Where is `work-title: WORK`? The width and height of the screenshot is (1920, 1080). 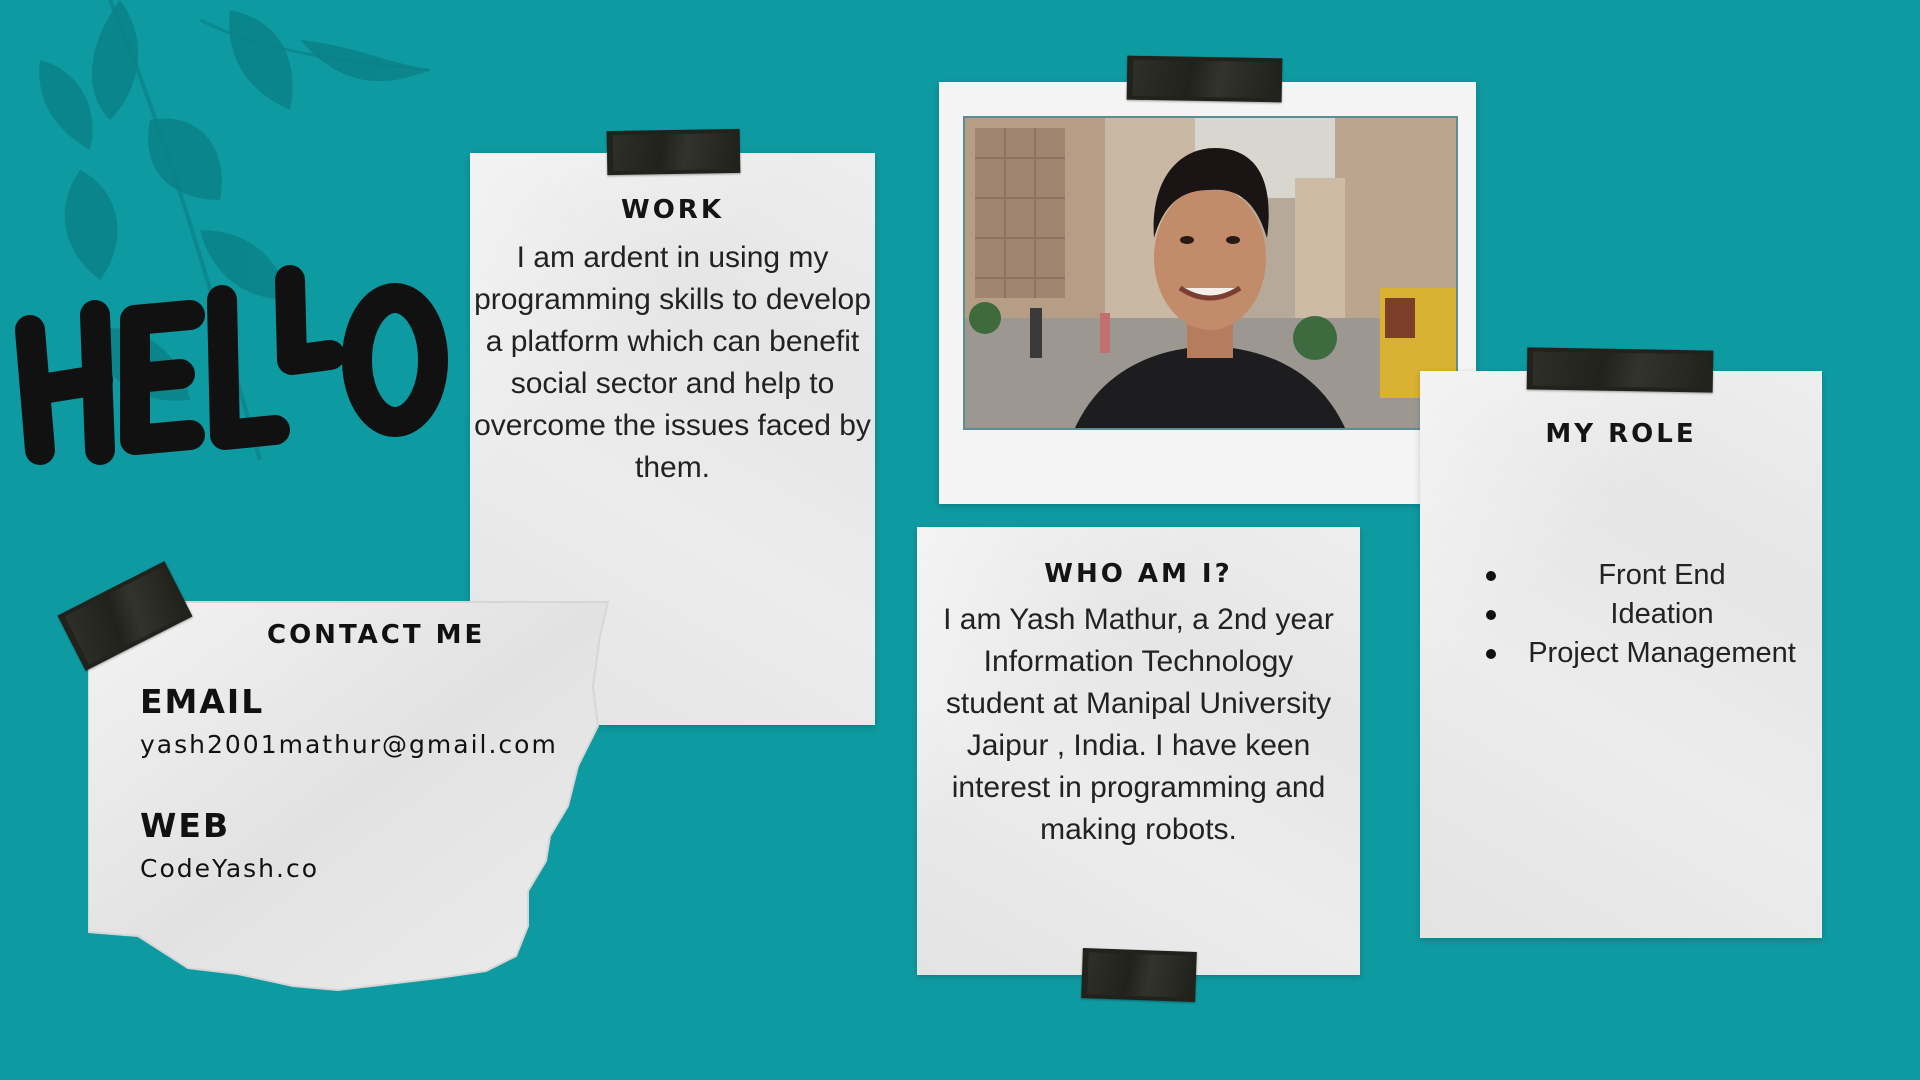
work-title: WORK is located at coordinates (672, 210).